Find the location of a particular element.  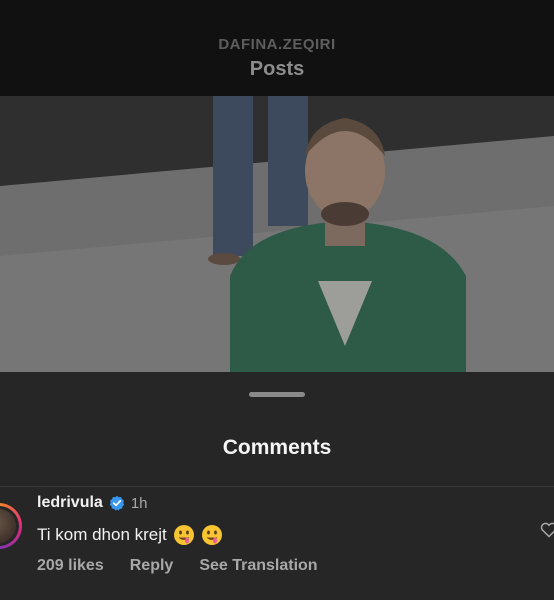

like-heart-icon is located at coordinates (547, 530).